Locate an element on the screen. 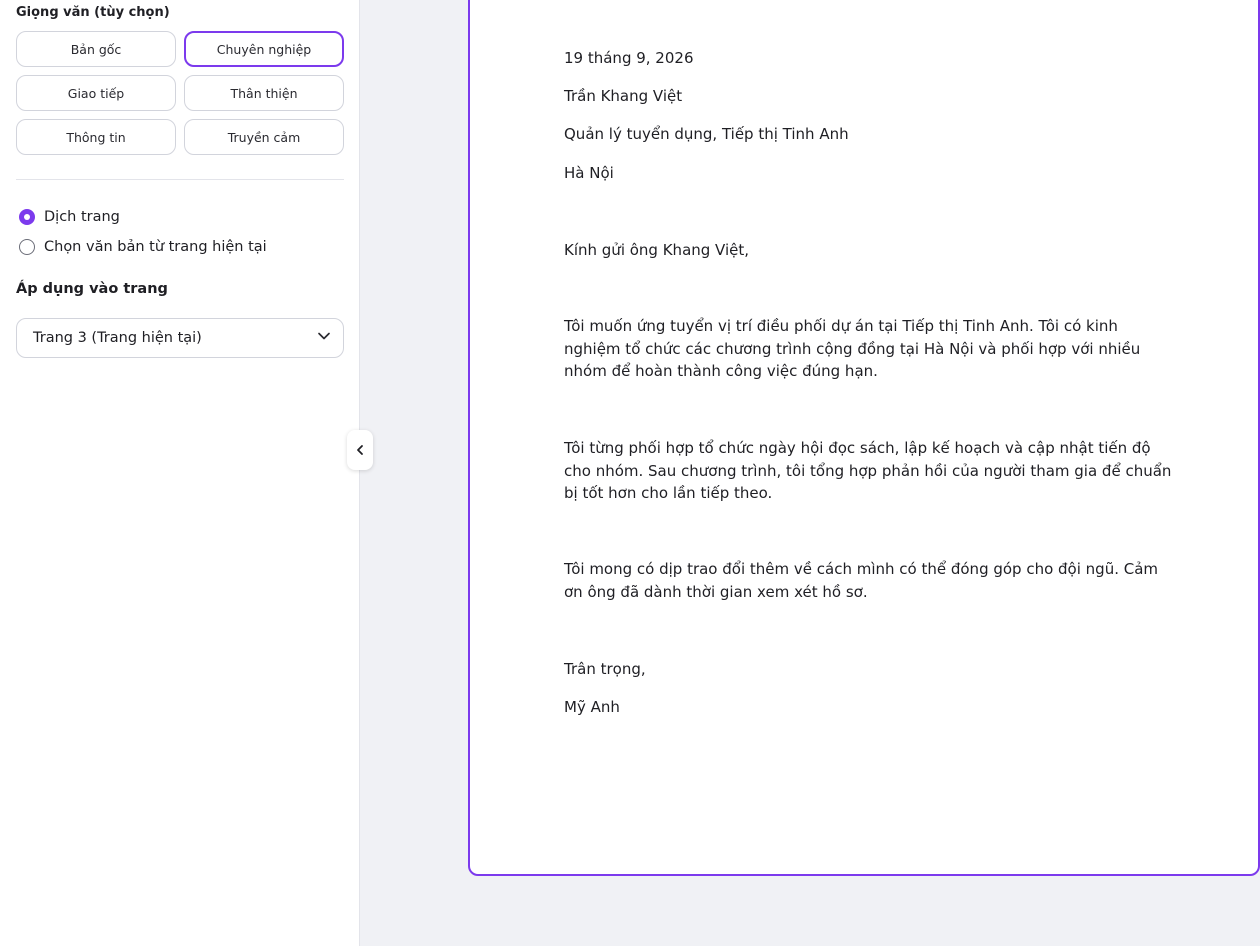 The width and height of the screenshot is (1260, 946). collapse-panel-button is located at coordinates (360, 450).